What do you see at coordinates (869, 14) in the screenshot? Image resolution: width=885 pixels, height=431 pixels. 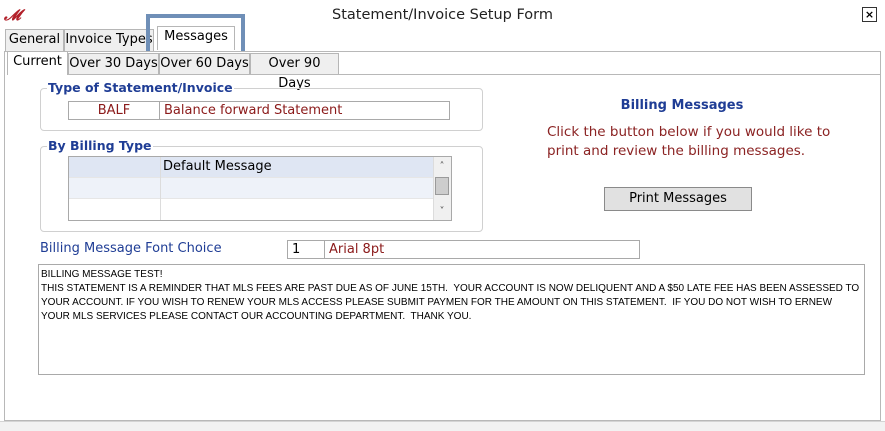 I see `close-button: ×` at bounding box center [869, 14].